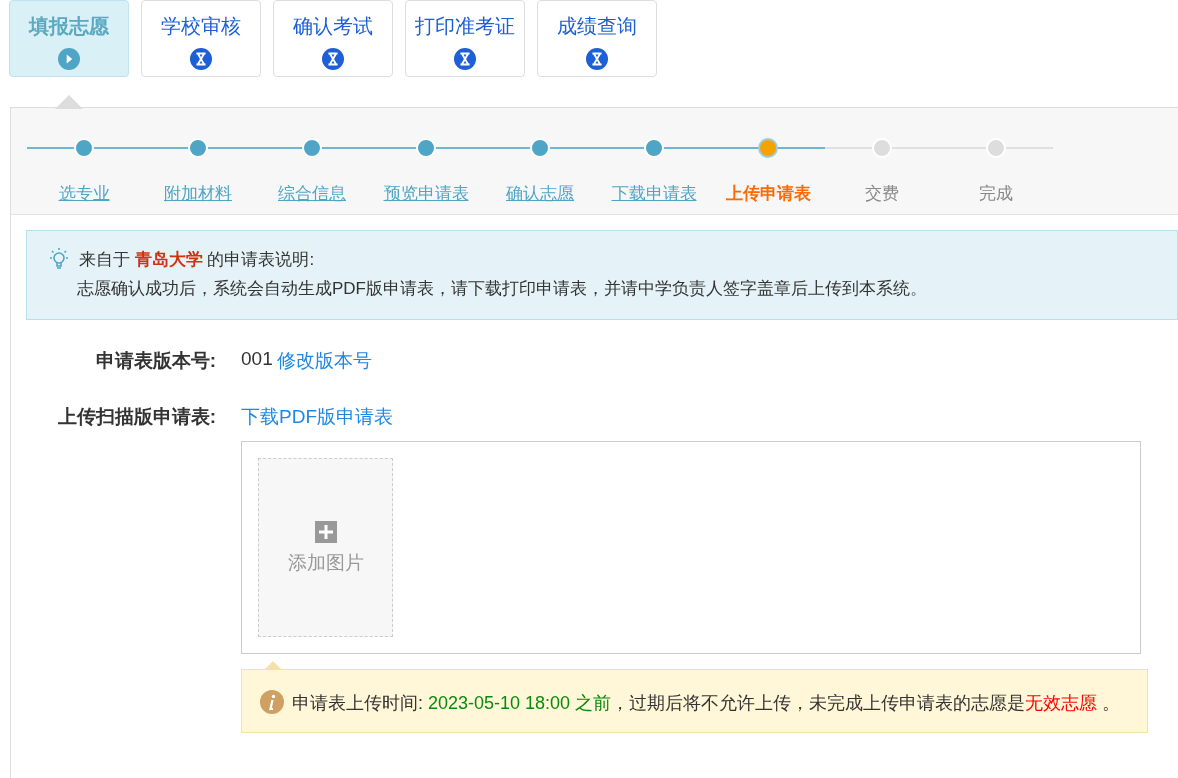 The image size is (1178, 778). Describe the element at coordinates (426, 193) in the screenshot. I see `step-link: 预览申请表` at that location.